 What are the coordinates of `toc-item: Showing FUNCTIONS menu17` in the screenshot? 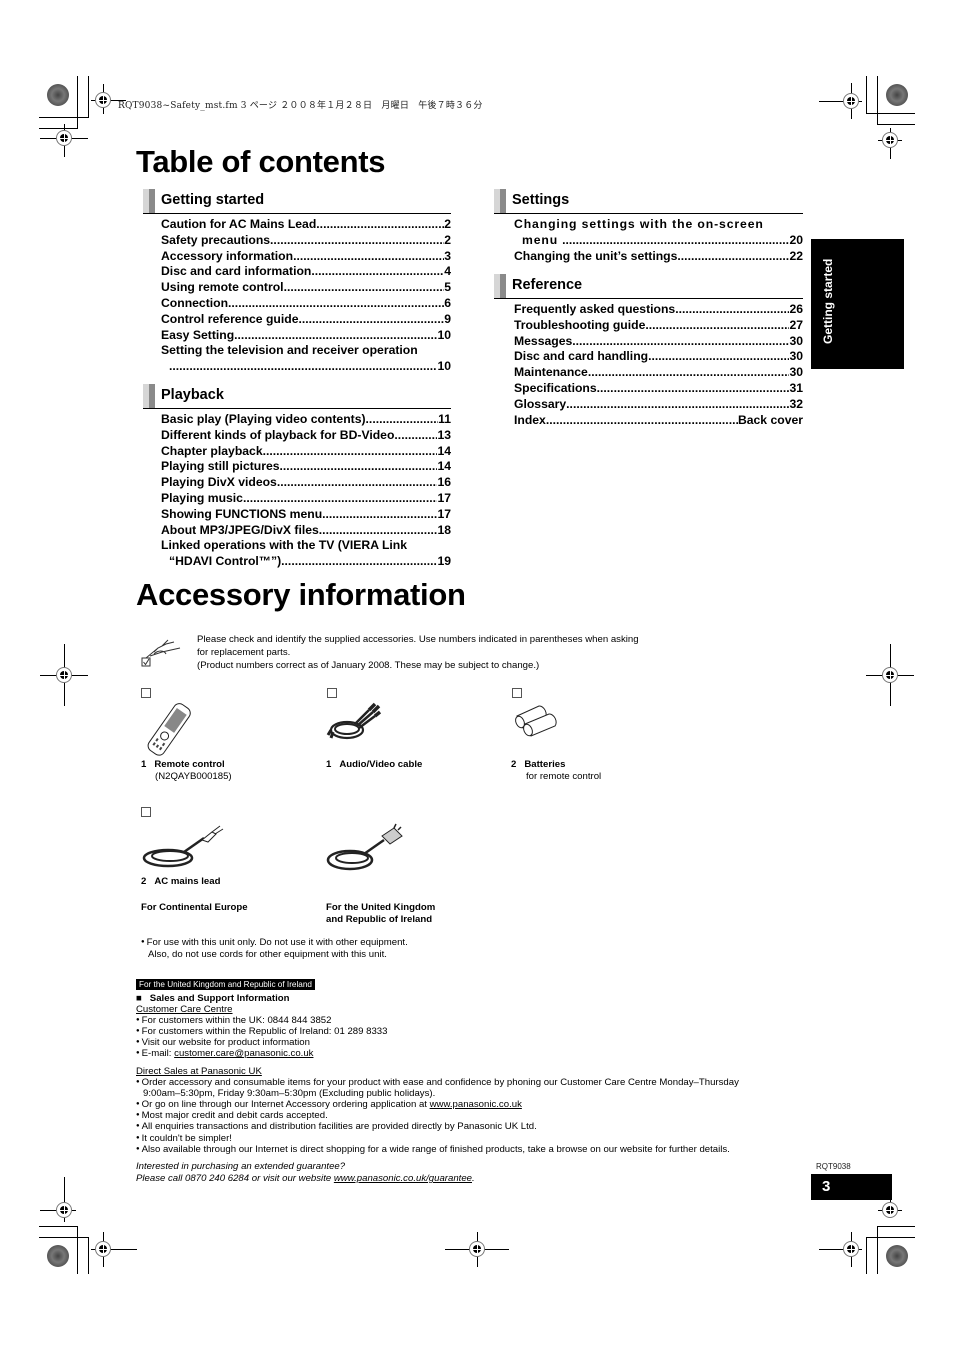 It's located at (306, 515).